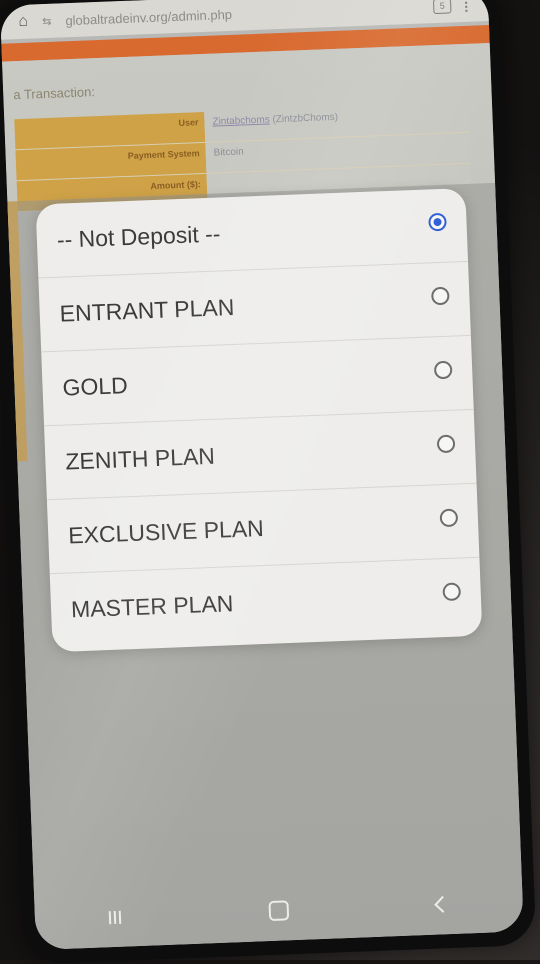  Describe the element at coordinates (95, 386) in the screenshot. I see `option-label: GOLD` at that location.